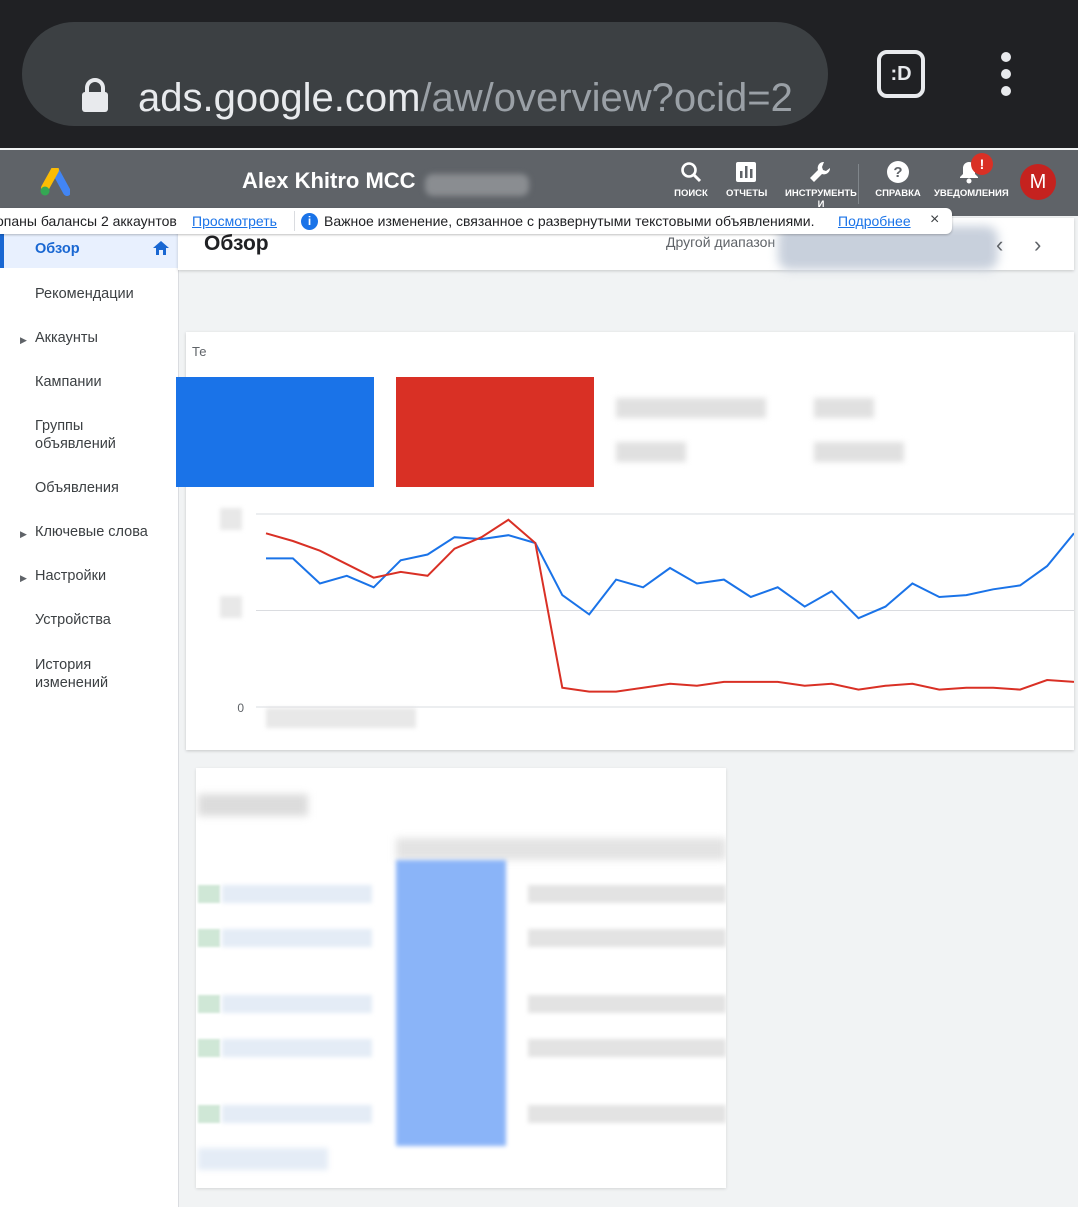 This screenshot has height=1207, width=1078. What do you see at coordinates (55, 182) in the screenshot?
I see `google-ads-logo` at bounding box center [55, 182].